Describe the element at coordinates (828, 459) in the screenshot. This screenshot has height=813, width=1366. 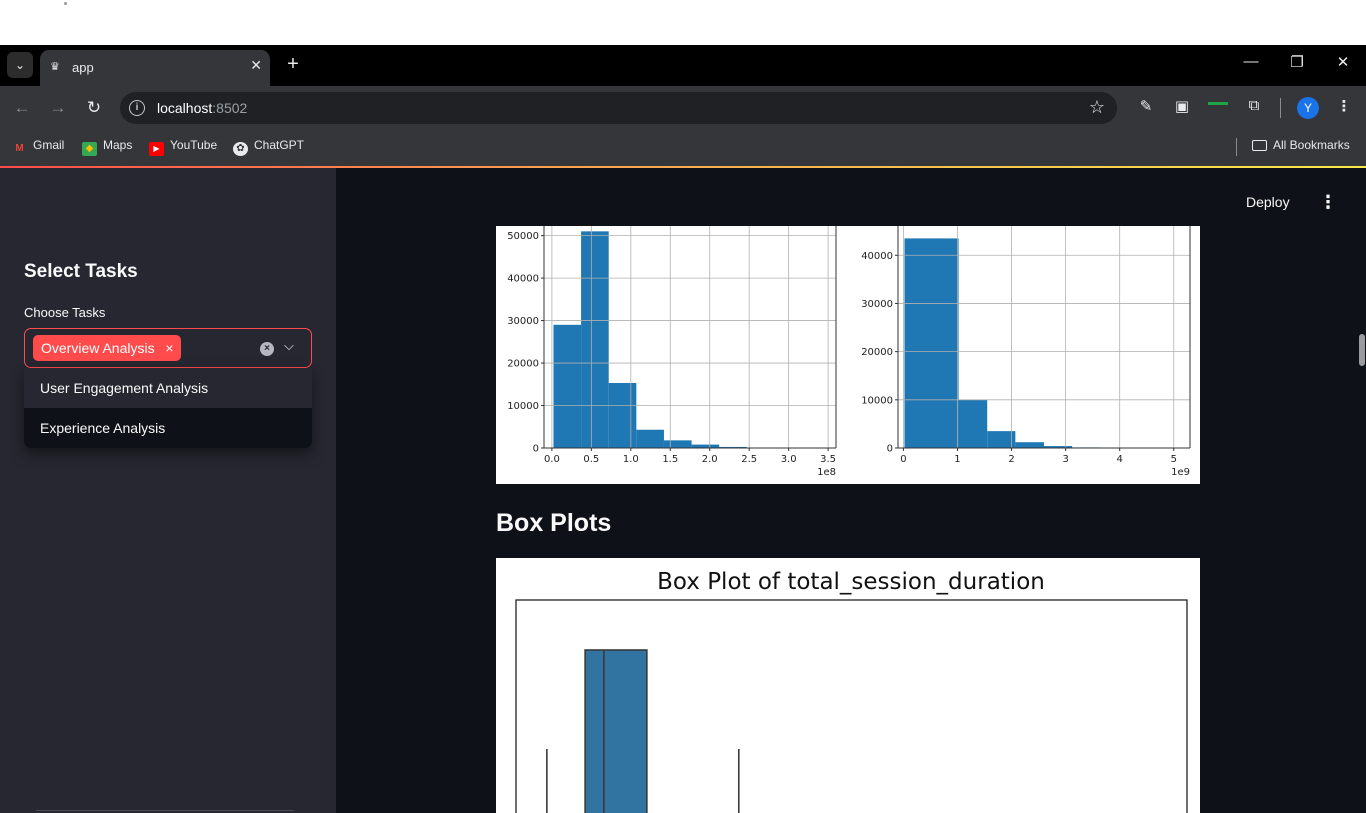
I see `x-tick-label: 3.5` at that location.